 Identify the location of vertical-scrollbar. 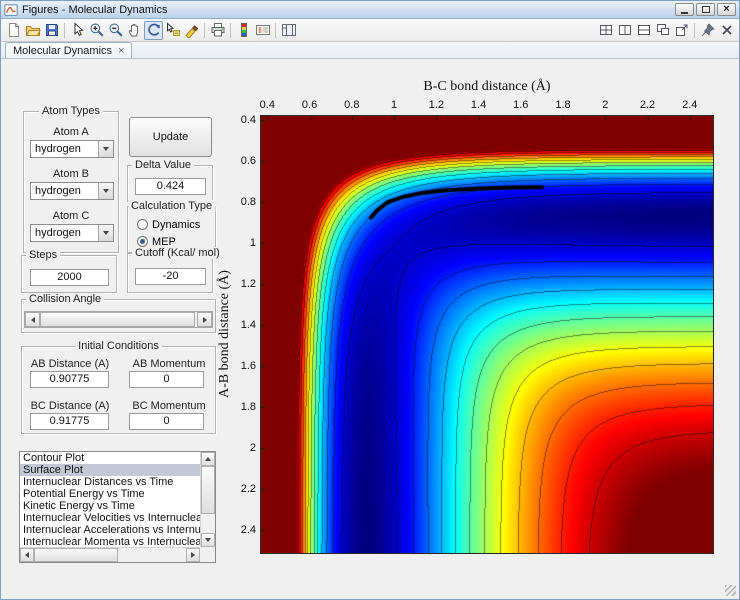
(207, 499).